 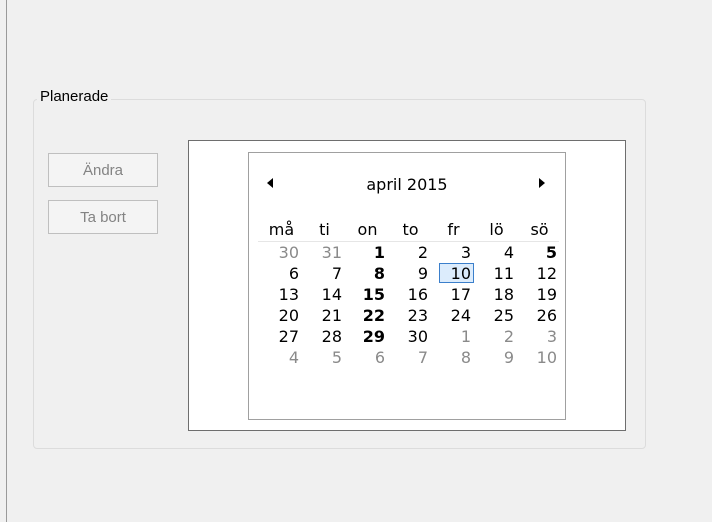 I want to click on weekday-label: fr, so click(x=453, y=229).